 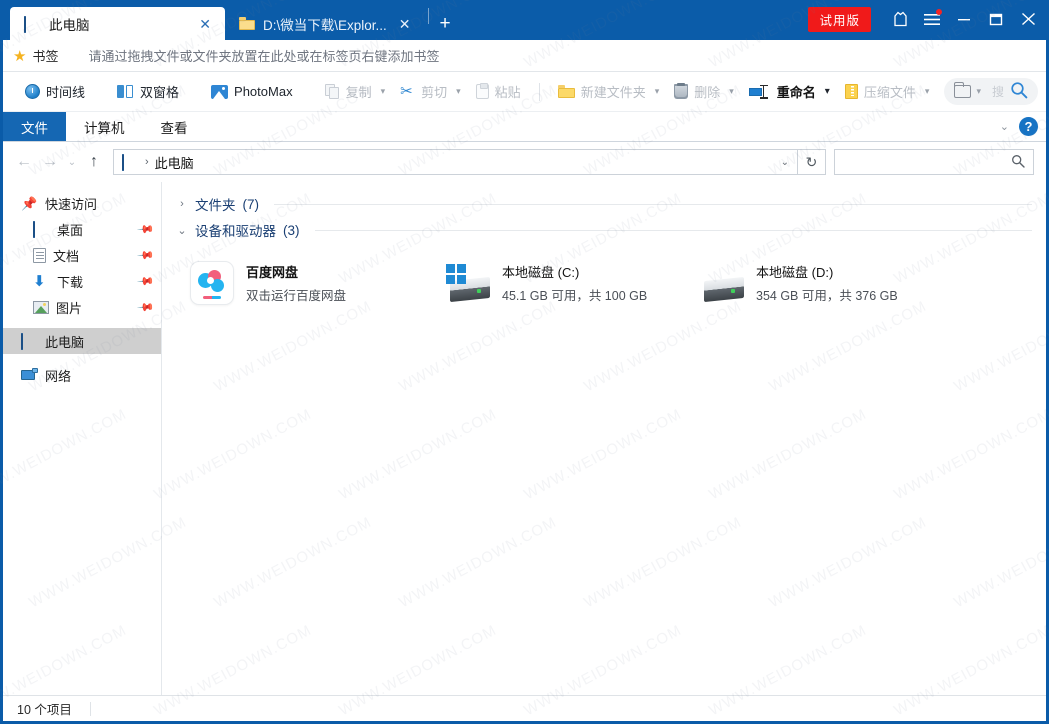 What do you see at coordinates (348, 91) in the screenshot?
I see `copy-button: 复制` at bounding box center [348, 91].